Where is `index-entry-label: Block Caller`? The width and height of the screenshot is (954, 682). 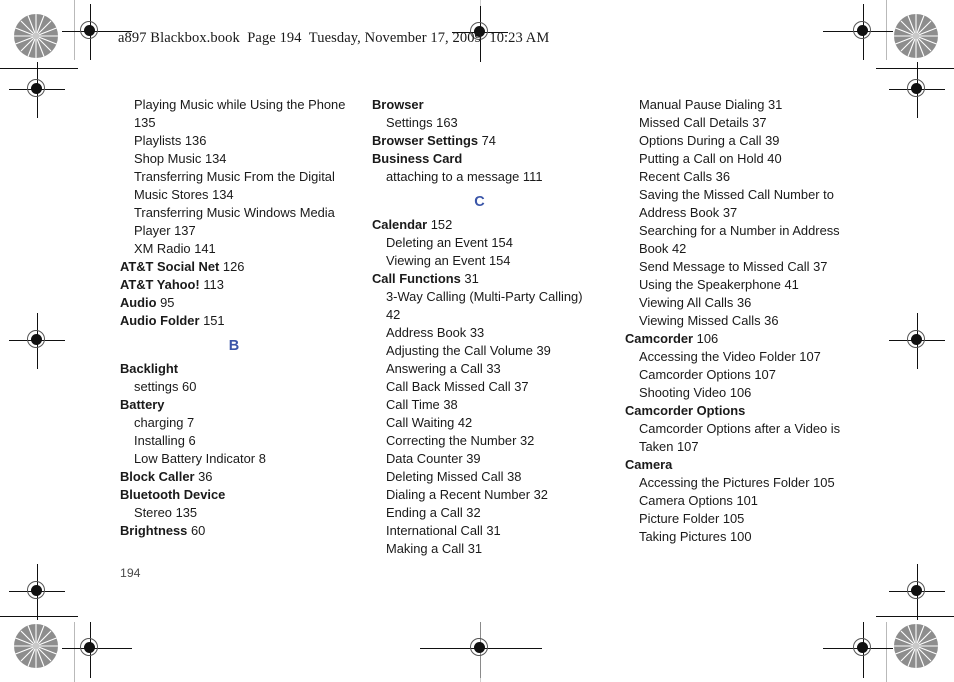
index-entry-label: Block Caller is located at coordinates (157, 476).